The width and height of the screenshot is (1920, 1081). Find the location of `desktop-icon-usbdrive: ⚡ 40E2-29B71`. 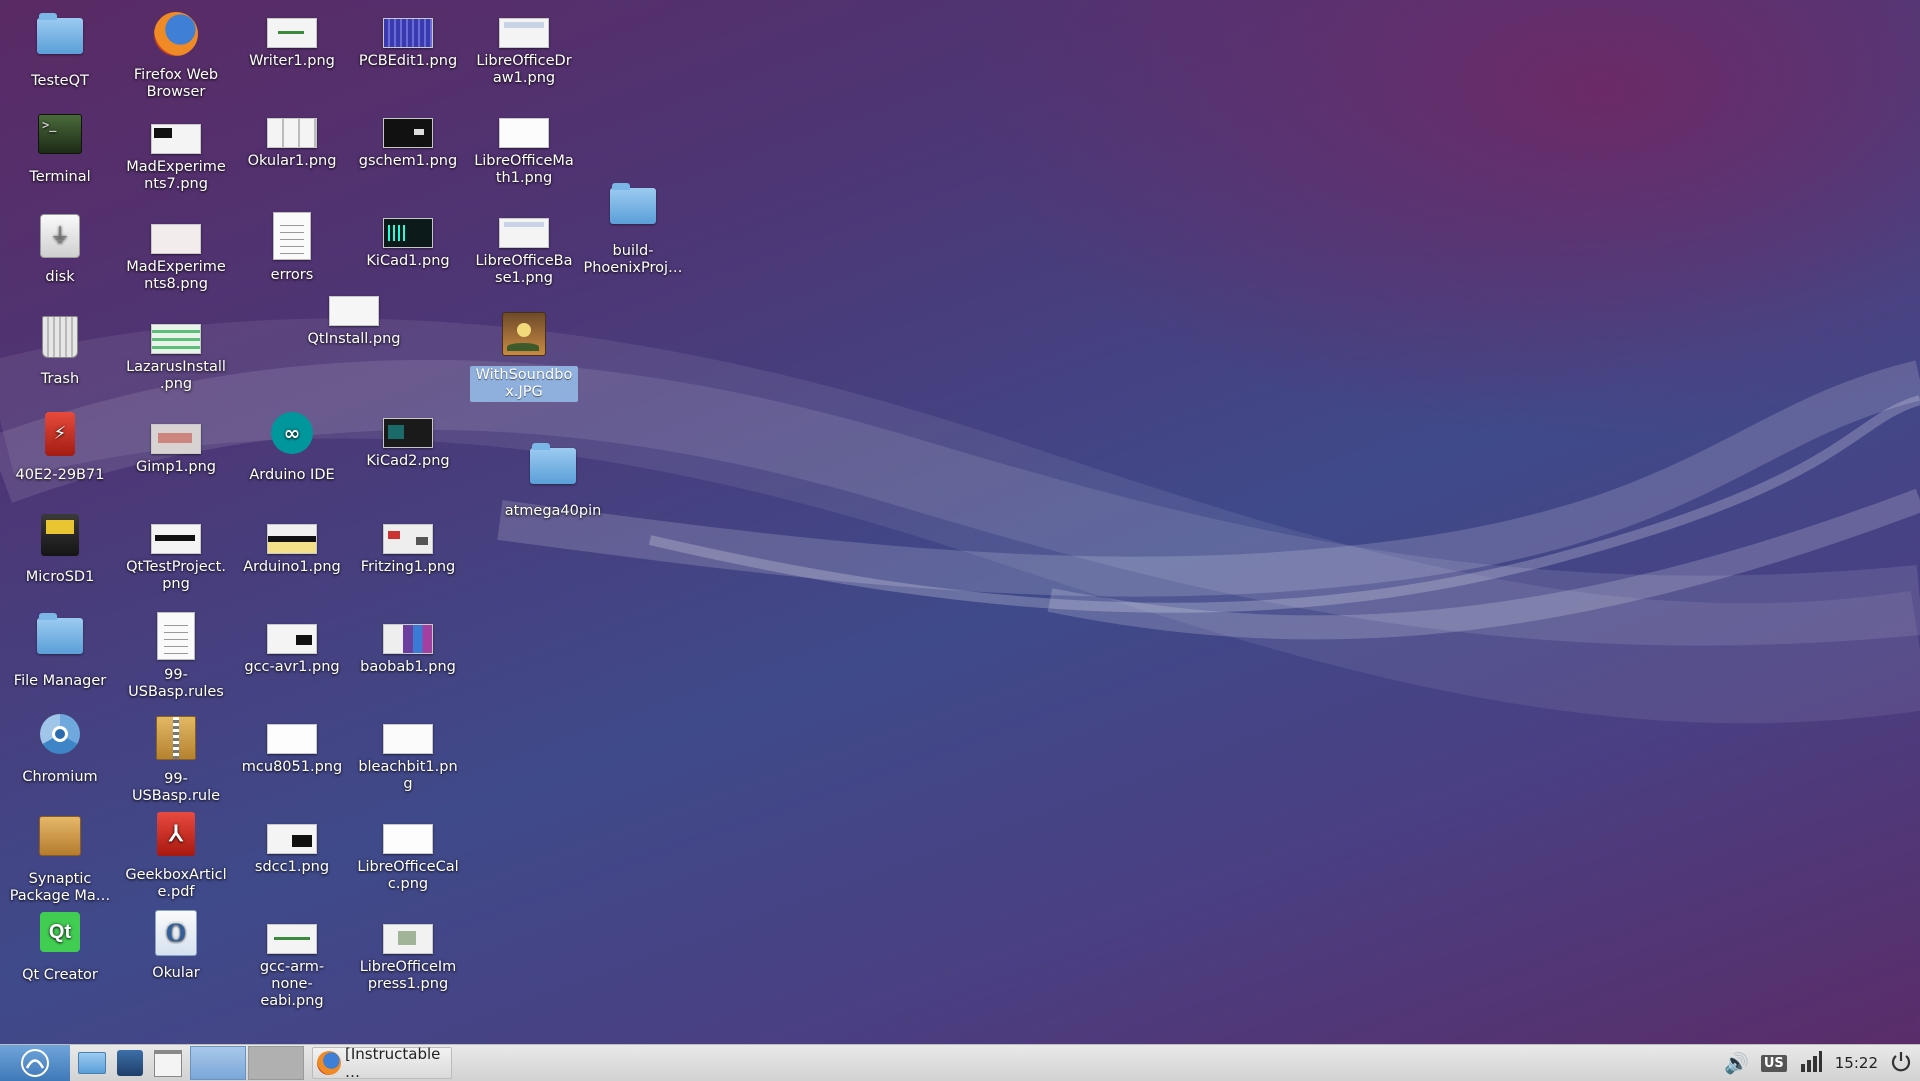

desktop-icon-usbdrive: ⚡ 40E2-29B71 is located at coordinates (60, 447).